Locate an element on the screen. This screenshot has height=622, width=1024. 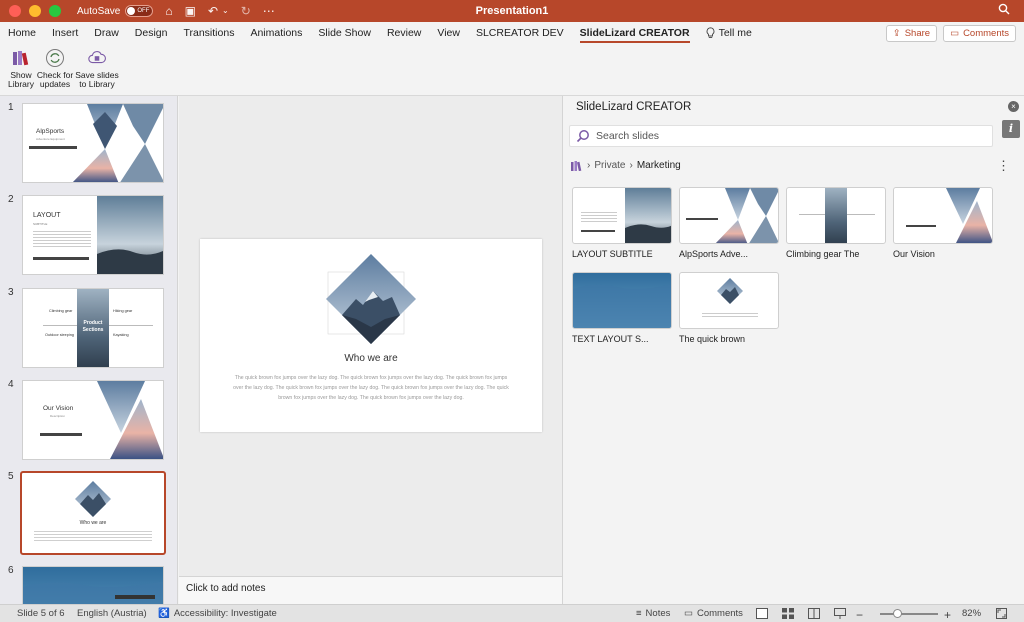
tab-transitions: Transitions is located at coordinates (208, 33).